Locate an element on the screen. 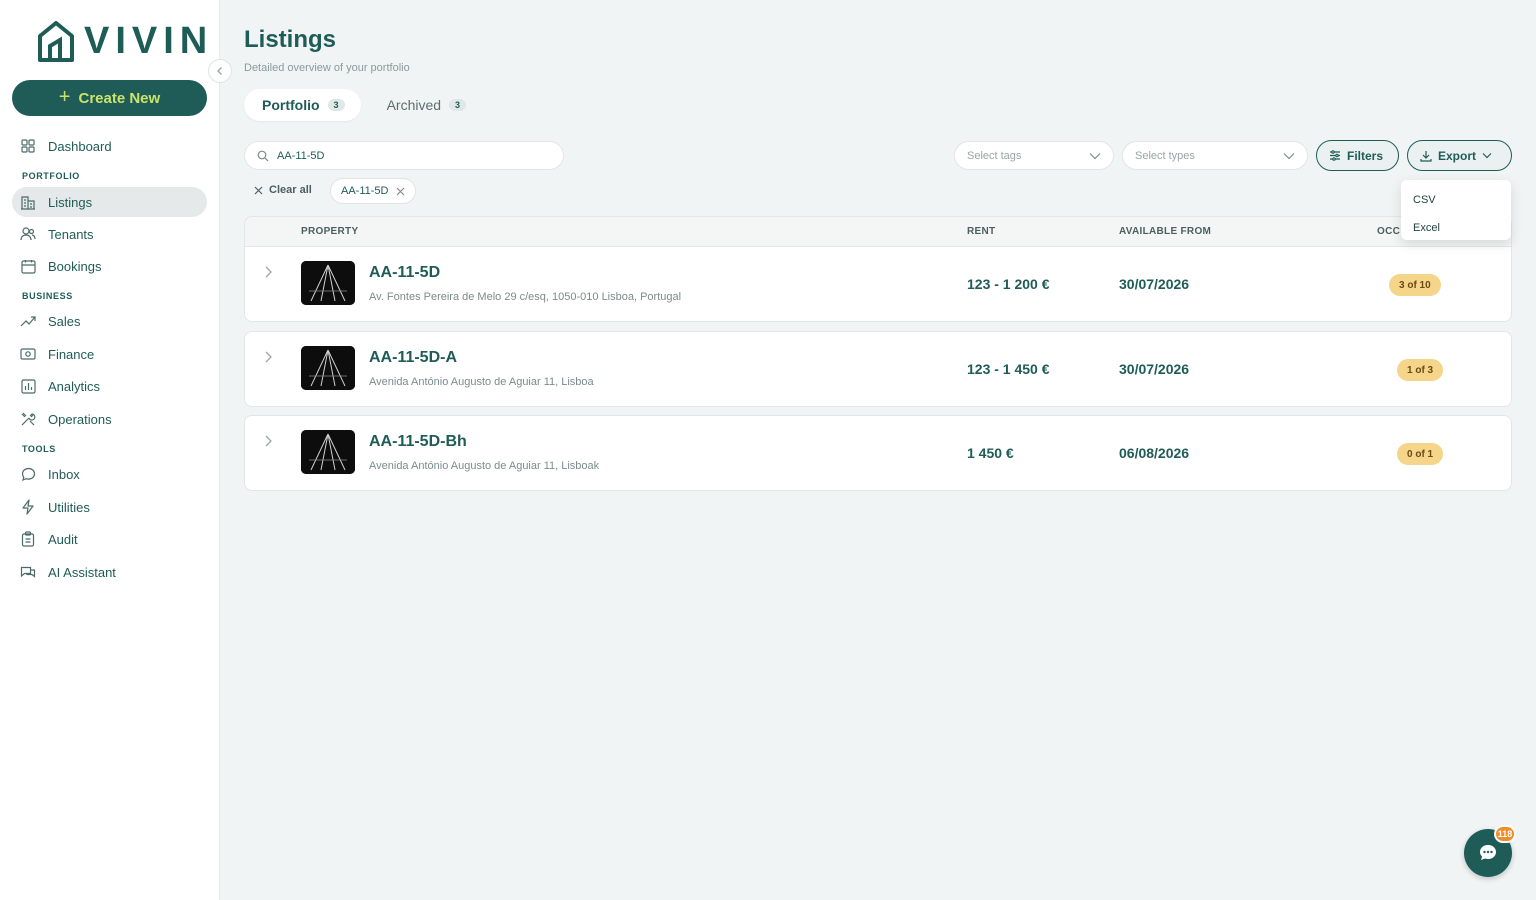 This screenshot has width=1536, height=900. section-business: BUSINESS is located at coordinates (47, 296).